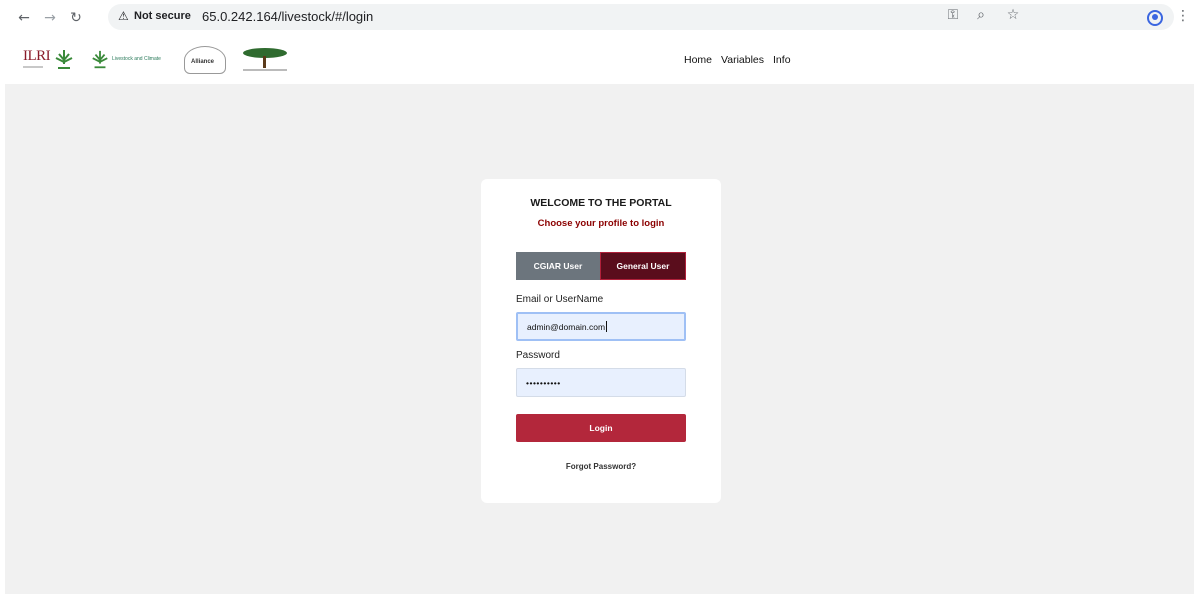  Describe the element at coordinates (953, 15) in the screenshot. I see `key-icon: ⚿` at that location.